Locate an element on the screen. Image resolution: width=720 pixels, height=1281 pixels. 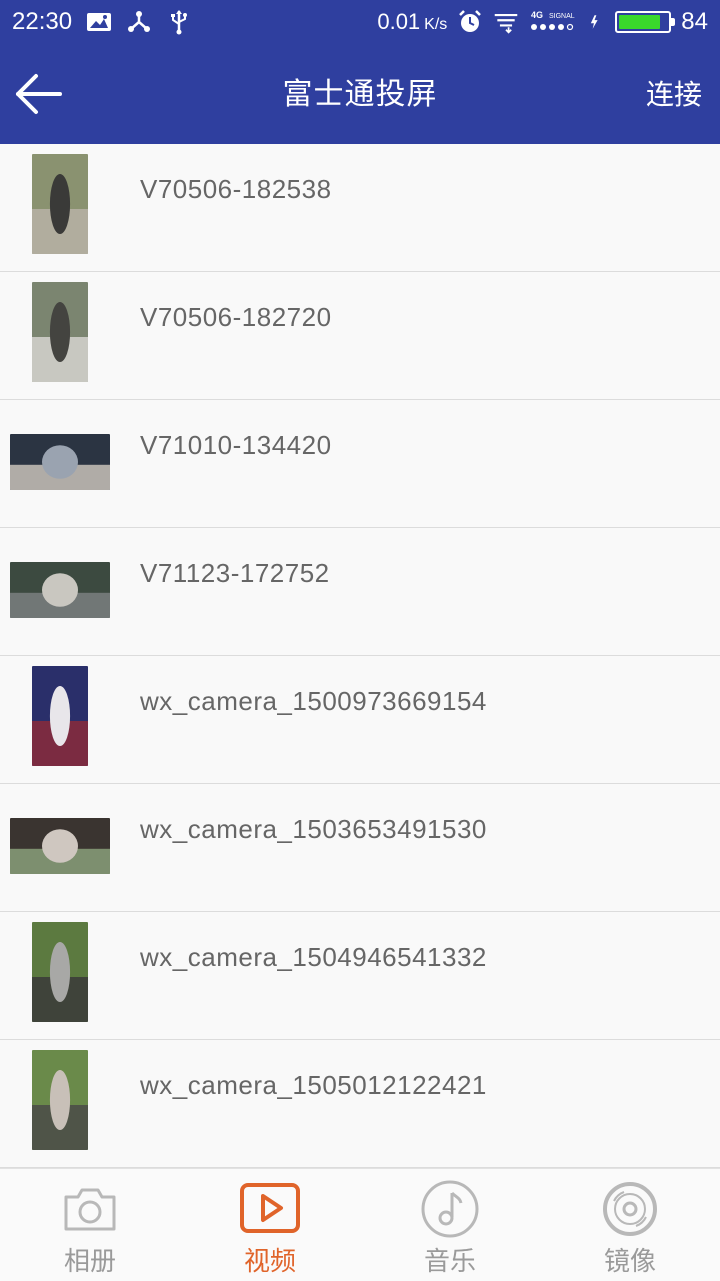
network-speed-unit: K/s is located at coordinates (436, 24).